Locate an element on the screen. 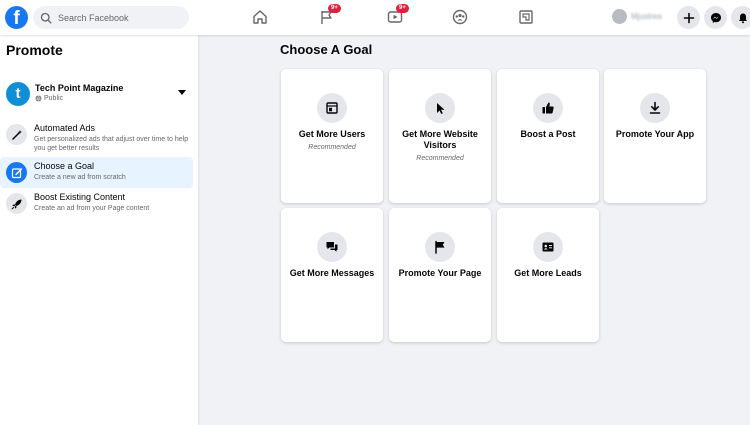  rocket-icon is located at coordinates (16, 203).